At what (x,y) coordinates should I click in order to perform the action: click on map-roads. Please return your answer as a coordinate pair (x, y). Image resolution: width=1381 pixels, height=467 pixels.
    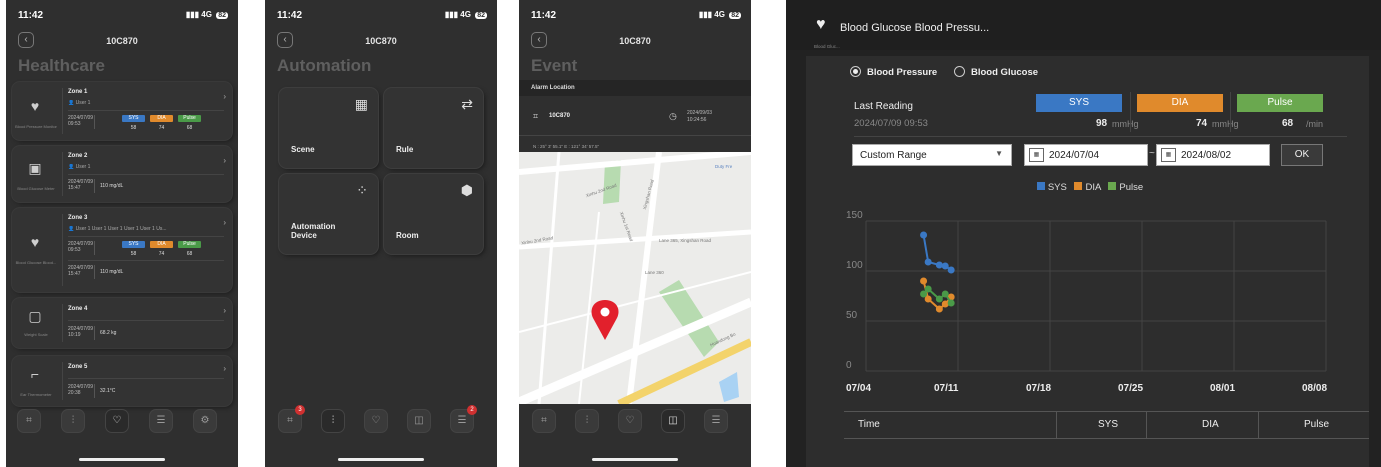
    Looking at the image, I should click on (635, 278).